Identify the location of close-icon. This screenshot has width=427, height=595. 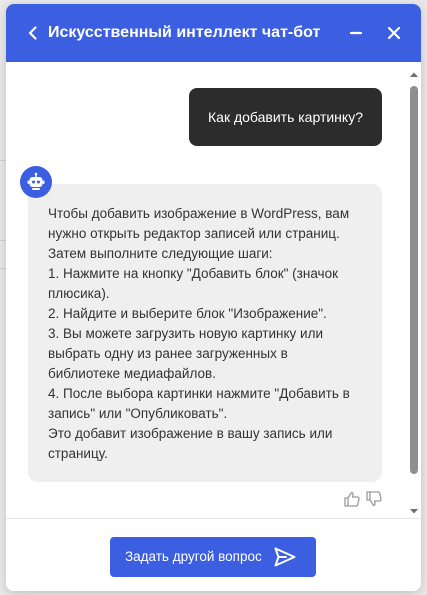
(394, 33).